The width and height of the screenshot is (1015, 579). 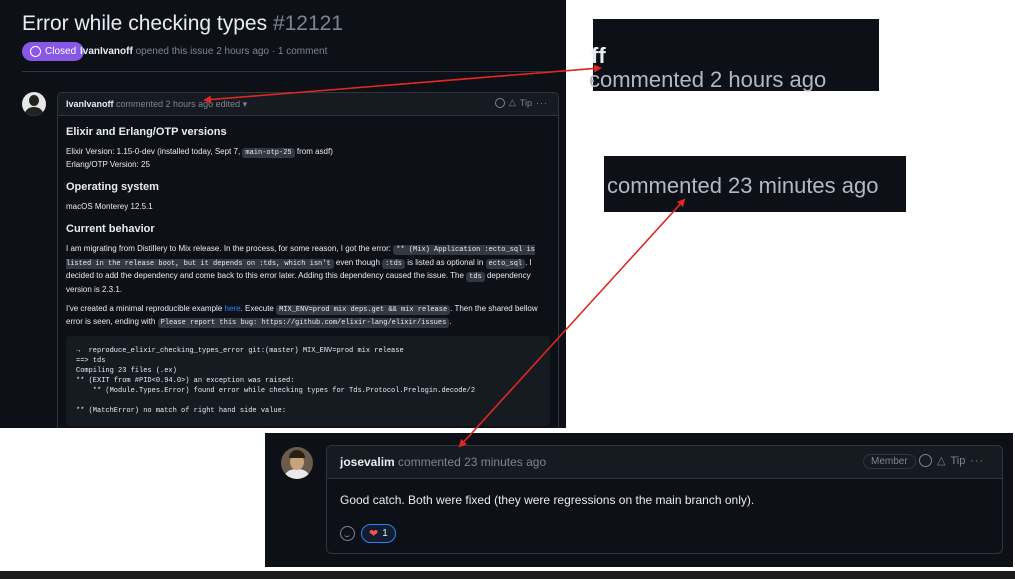 What do you see at coordinates (507, 575) in the screenshot?
I see `bottom-bar` at bounding box center [507, 575].